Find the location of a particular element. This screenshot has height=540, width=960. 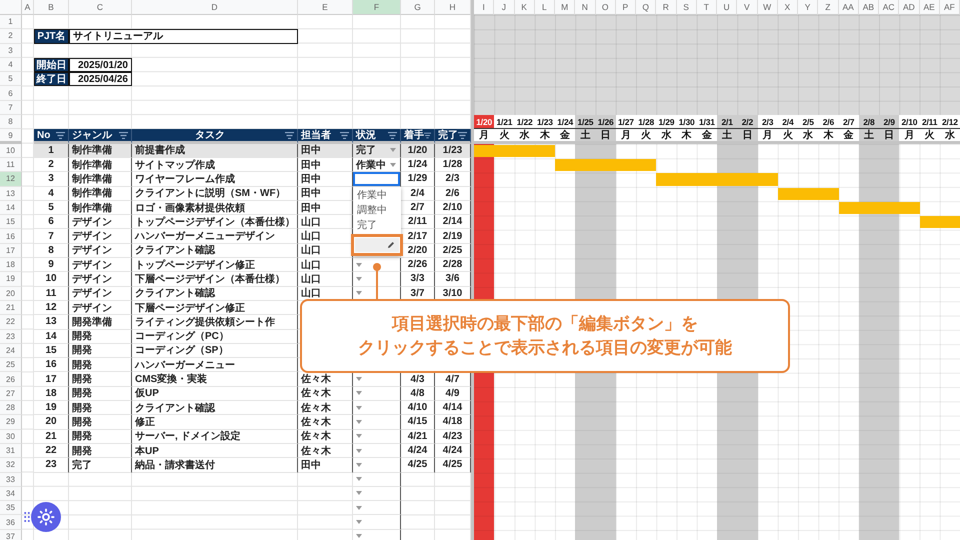

drag-handle-icon is located at coordinates (27, 517).